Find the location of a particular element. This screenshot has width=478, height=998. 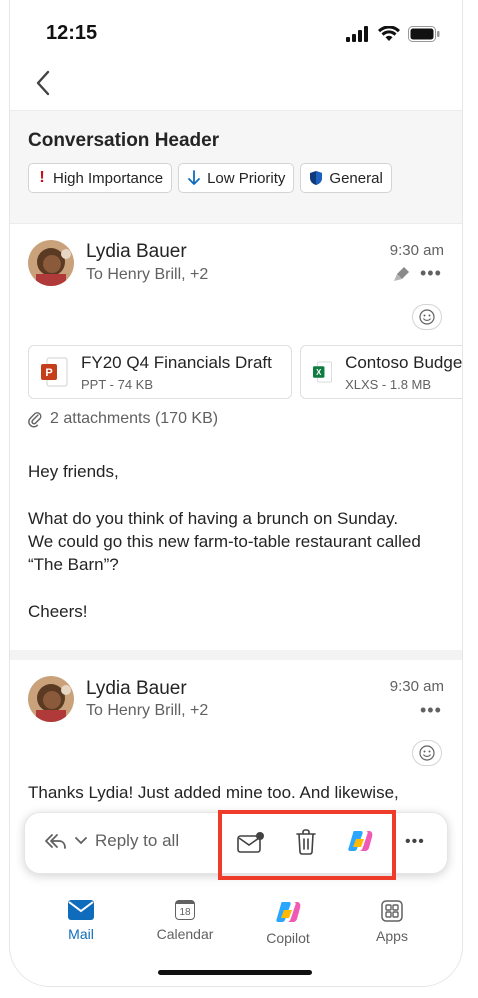

paperclip-icon is located at coordinates (35, 420).